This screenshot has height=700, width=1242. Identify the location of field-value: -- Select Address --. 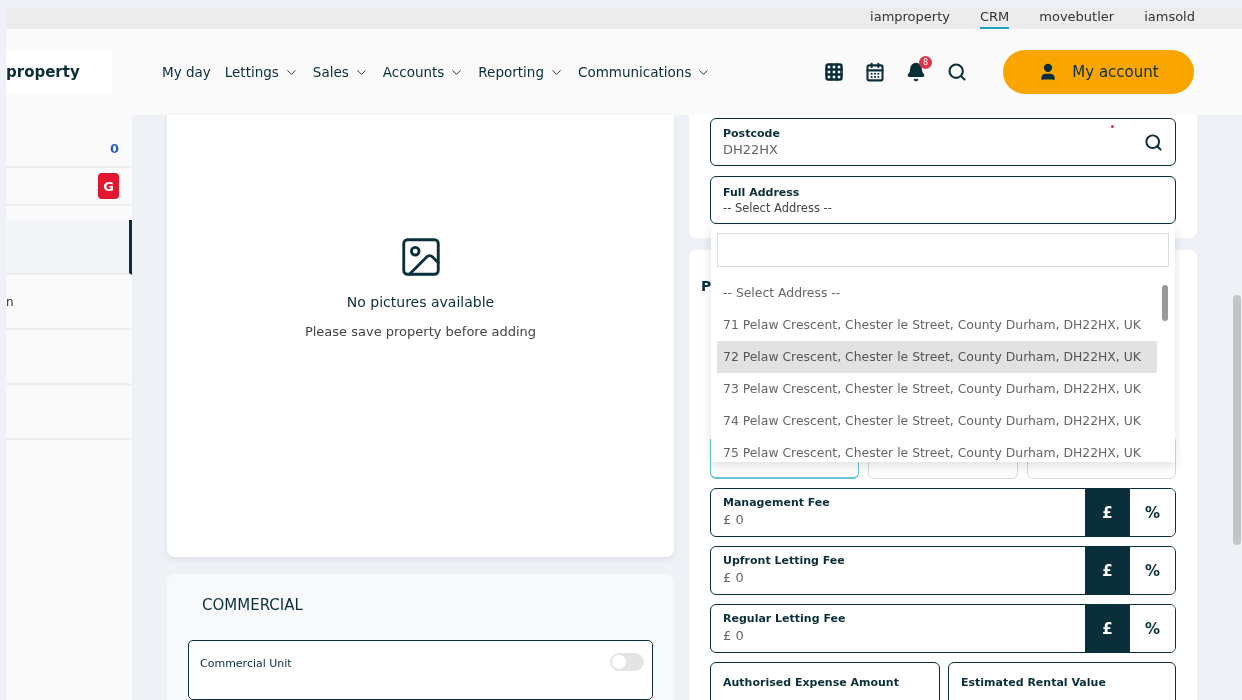
(778, 207).